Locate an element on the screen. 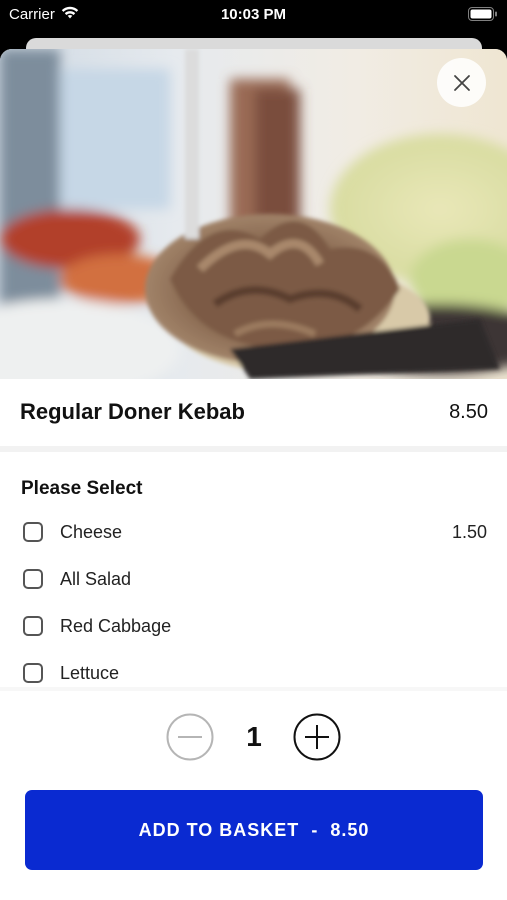  close-button is located at coordinates (461, 82).